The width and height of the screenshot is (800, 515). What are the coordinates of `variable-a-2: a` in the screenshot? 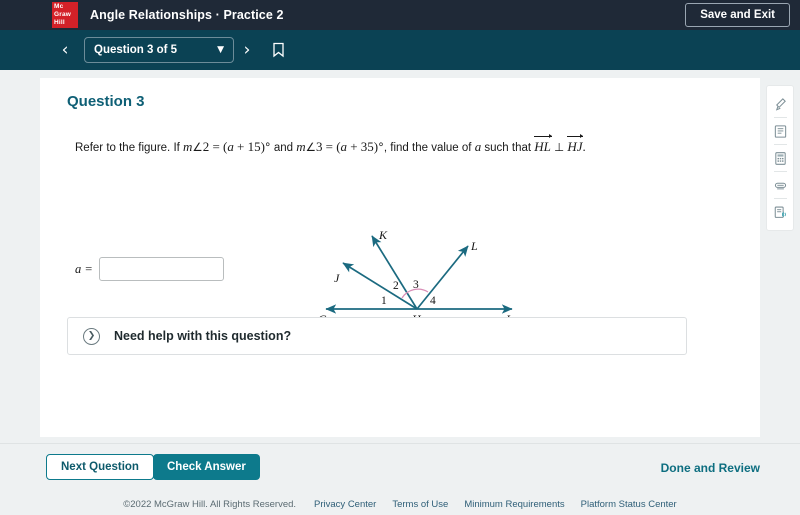 It's located at (344, 146).